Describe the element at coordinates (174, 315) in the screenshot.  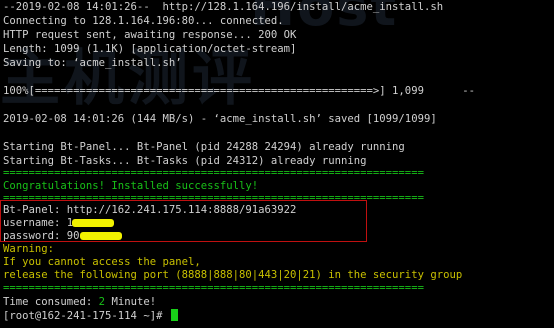
I see `terminal-cursor` at that location.